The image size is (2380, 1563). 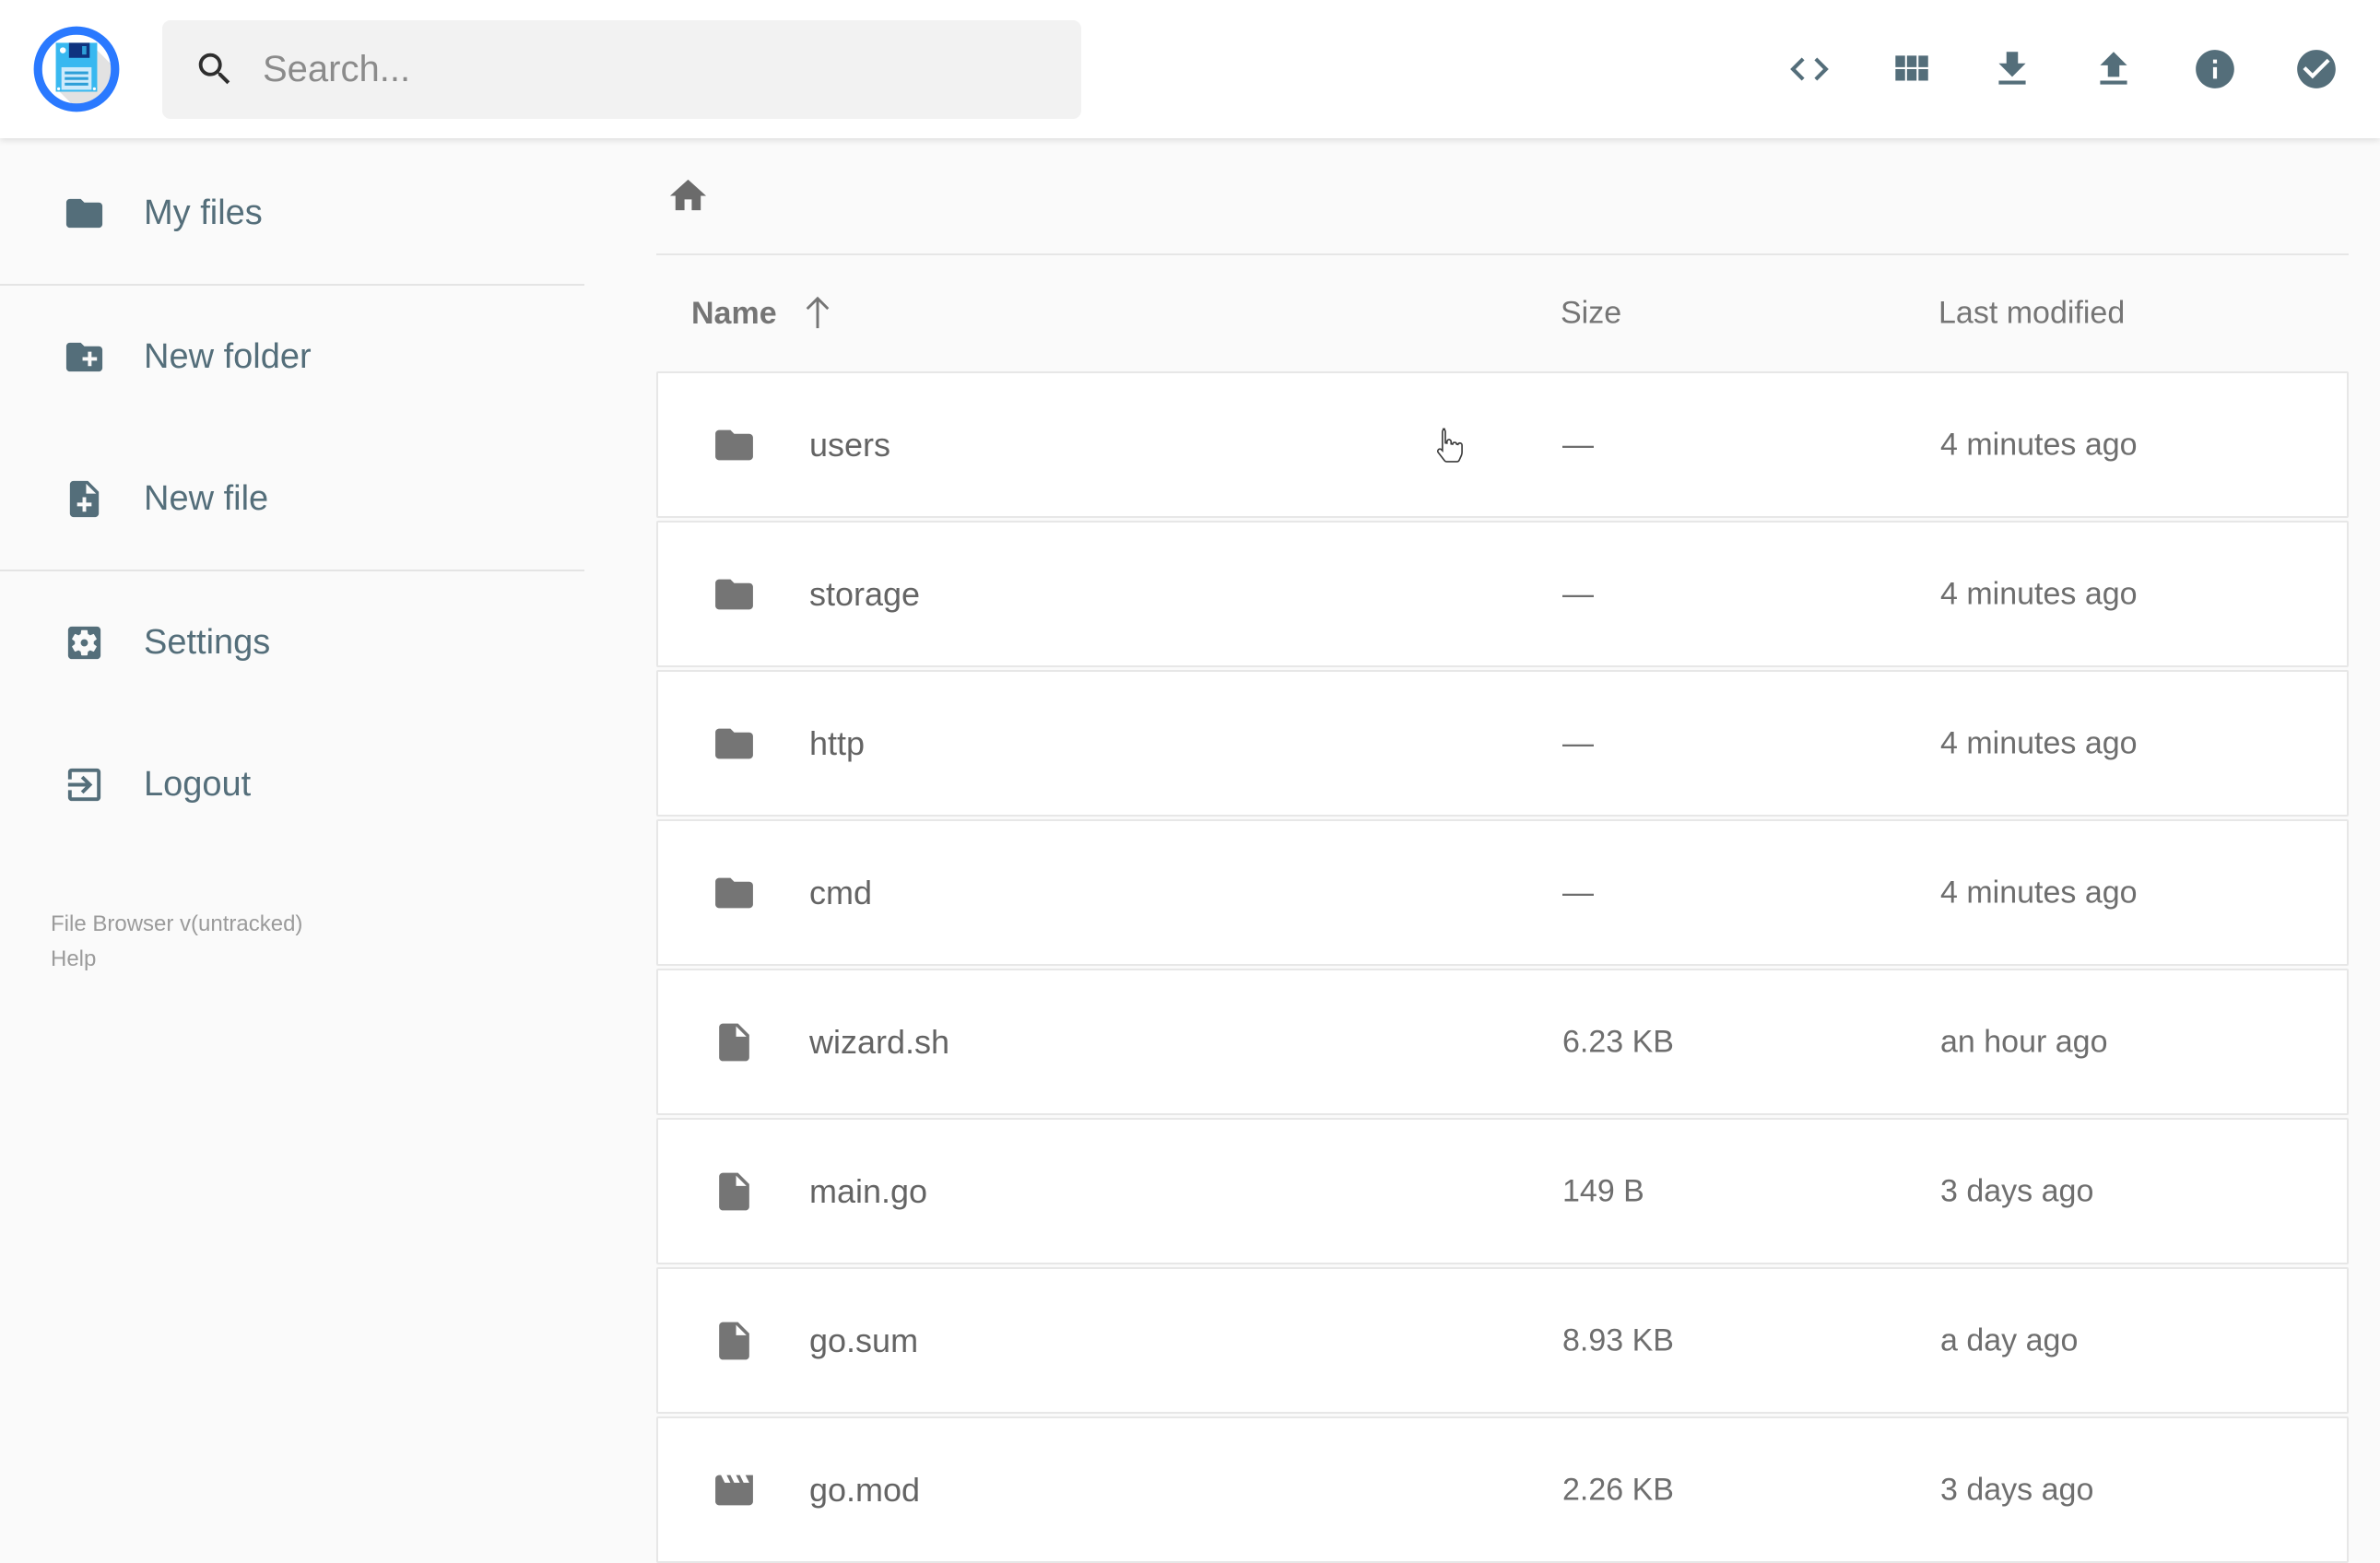 I want to click on floppy-disk-logo-icon, so click(x=76, y=69).